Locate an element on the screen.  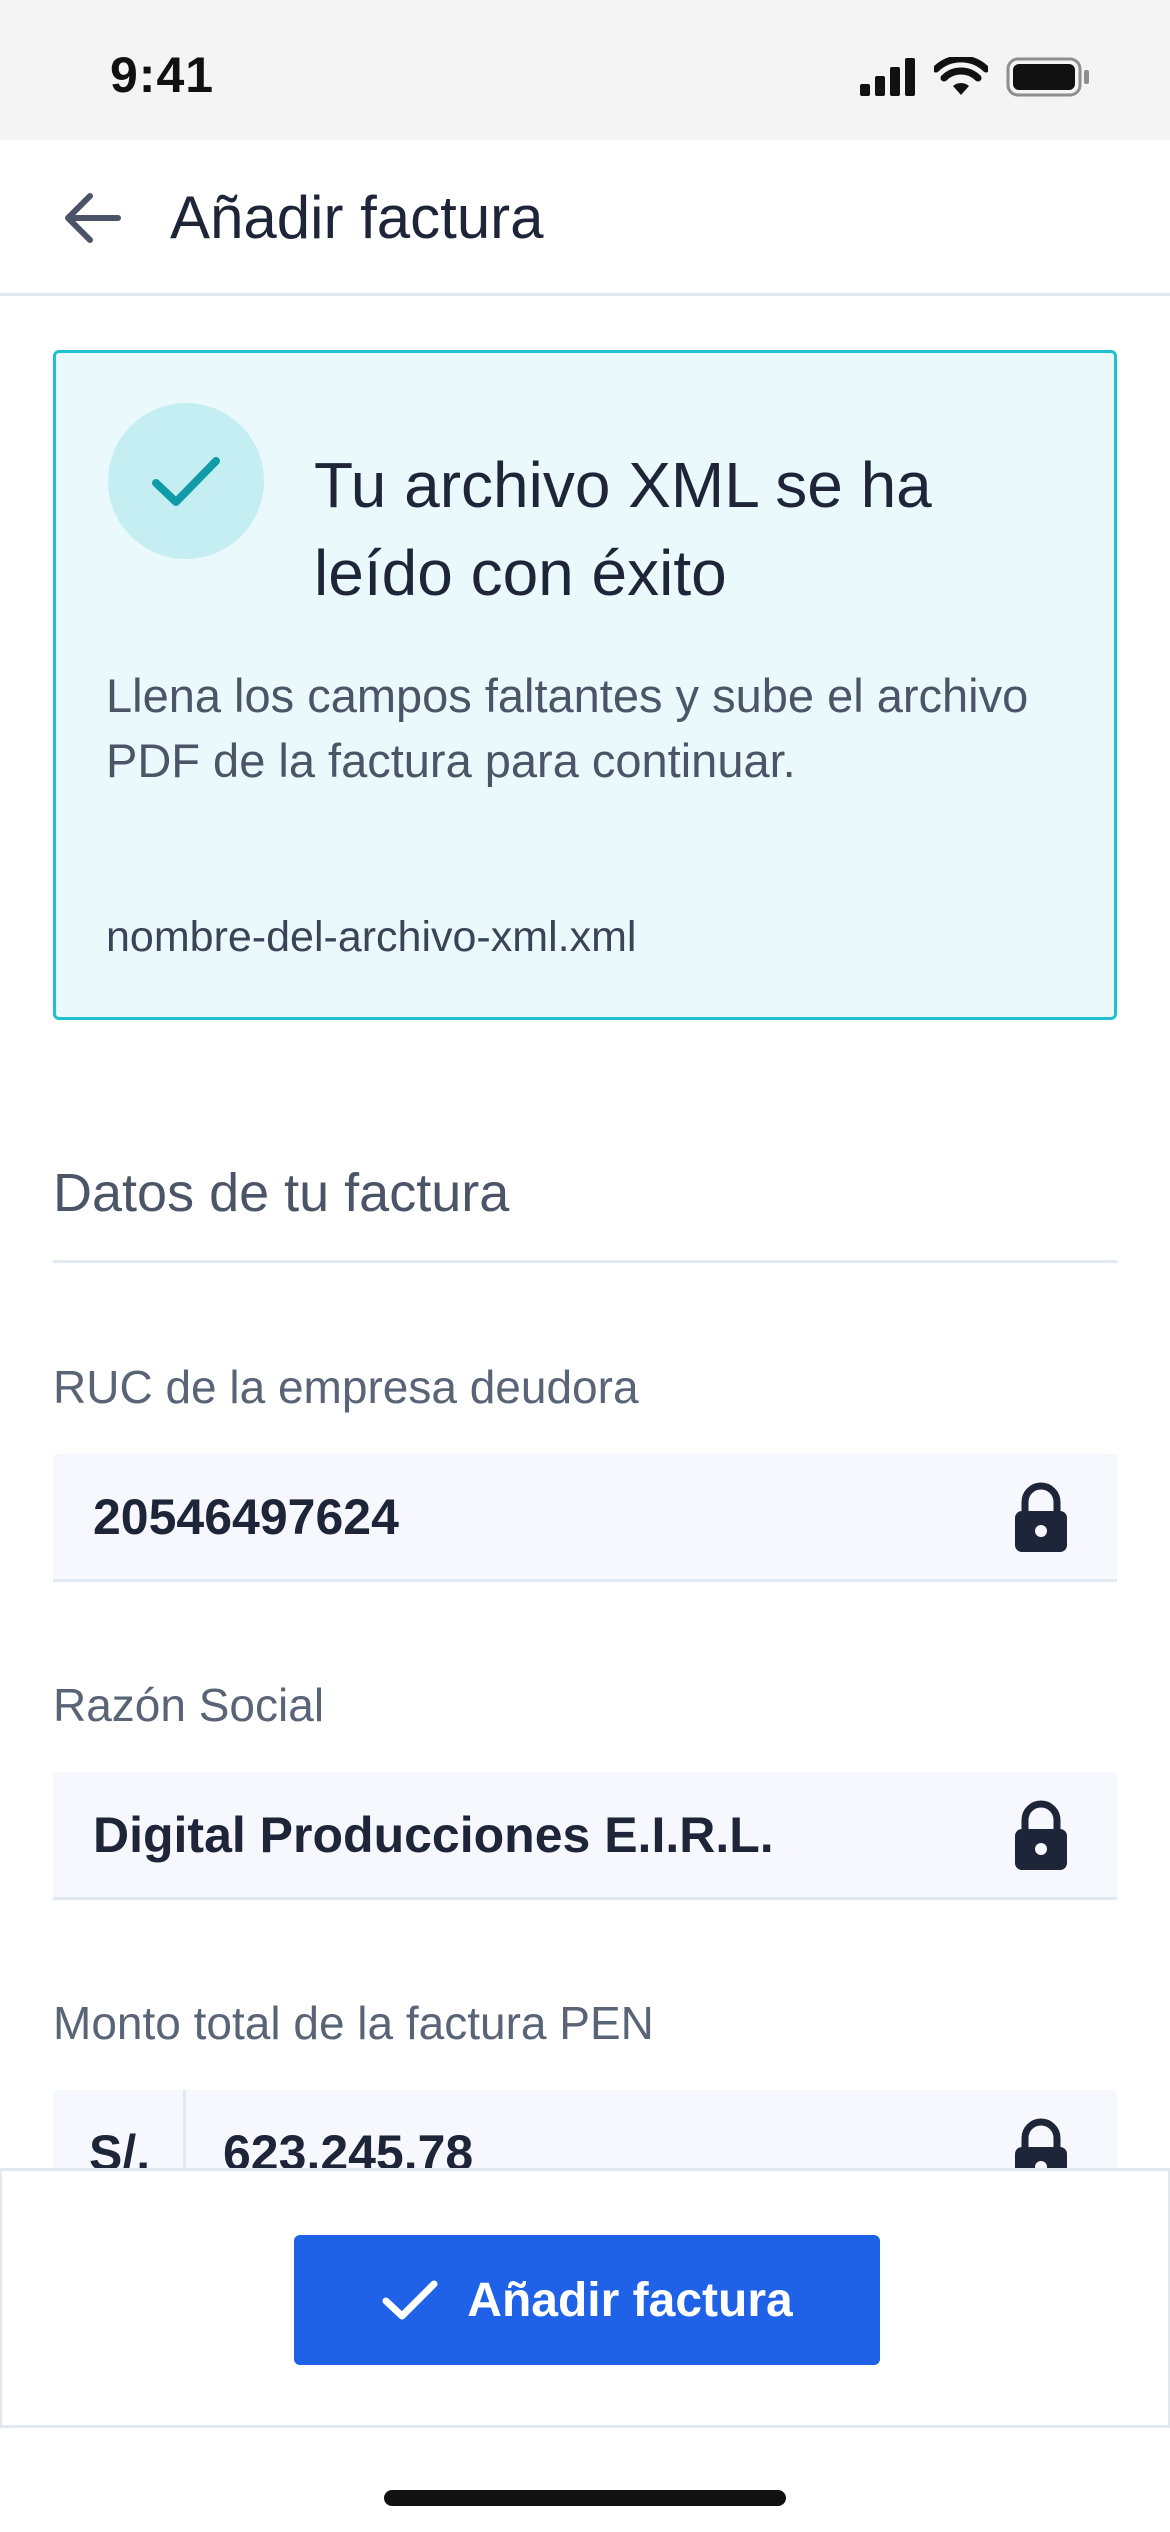
wifi-icon is located at coordinates (961, 76).